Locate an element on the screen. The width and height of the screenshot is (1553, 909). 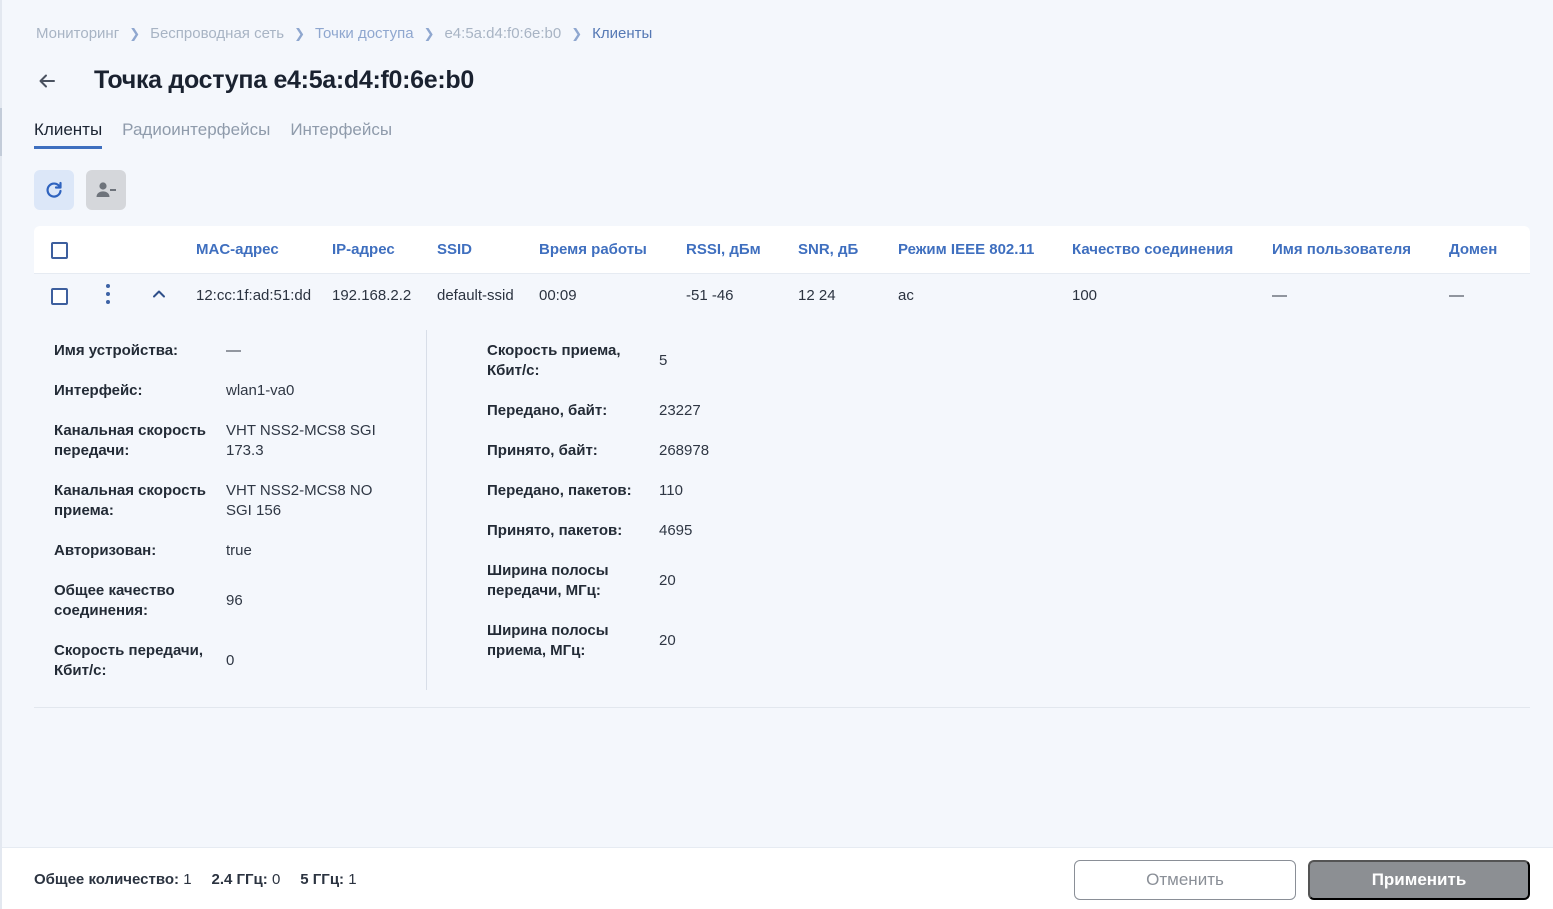
breadcrumb-wireless: Беспроводная сеть is located at coordinates (217, 33).